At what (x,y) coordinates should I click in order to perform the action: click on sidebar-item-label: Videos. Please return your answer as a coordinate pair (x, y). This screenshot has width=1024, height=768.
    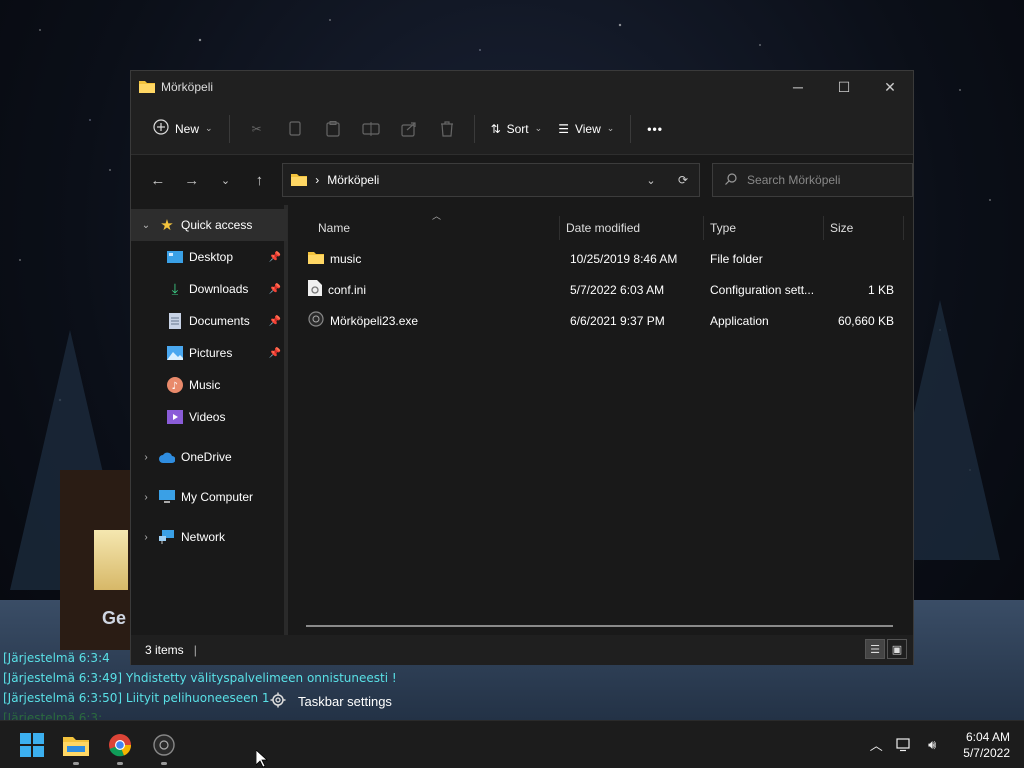
    Looking at the image, I should click on (207, 417).